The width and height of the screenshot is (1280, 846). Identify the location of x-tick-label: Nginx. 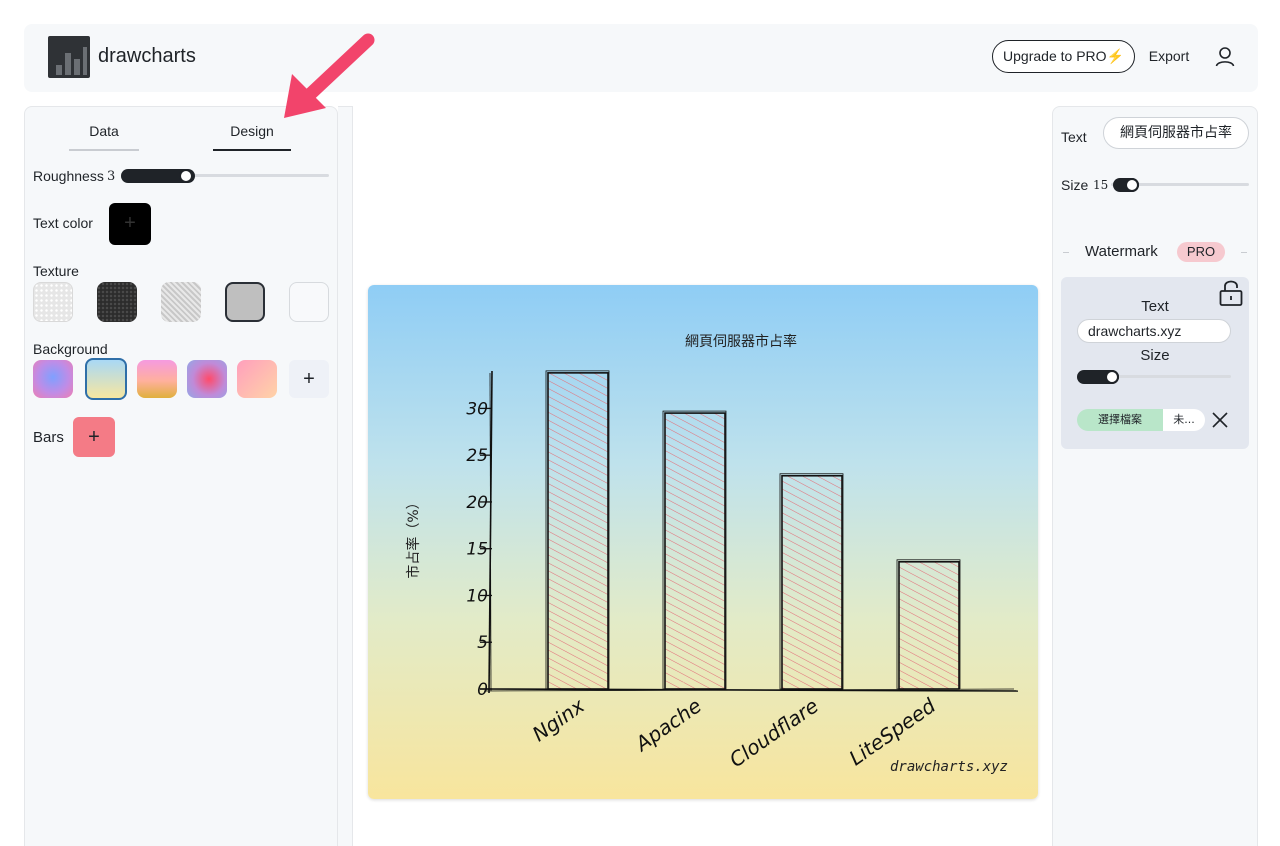
(558, 719).